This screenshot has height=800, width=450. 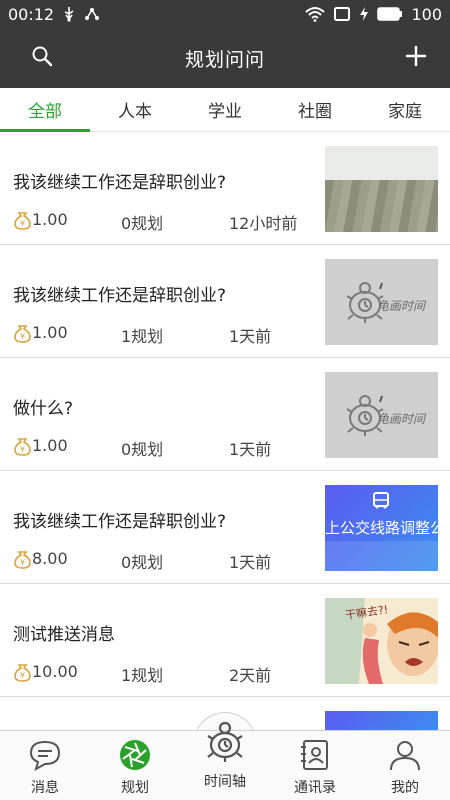 I want to click on post-time: 2天前, so click(x=250, y=675).